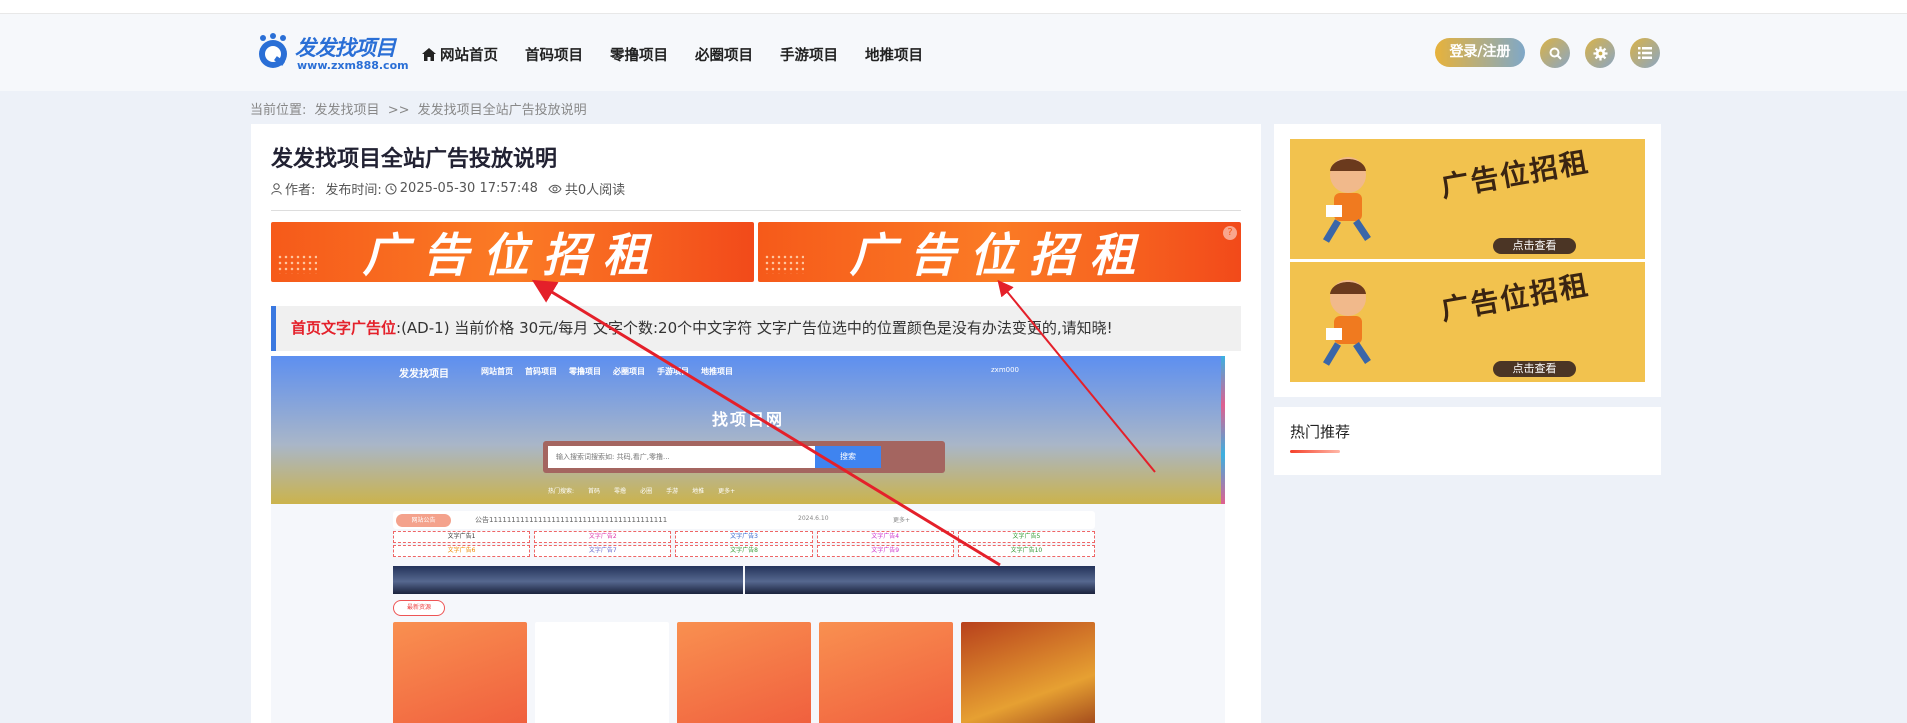 This screenshot has height=723, width=1907. What do you see at coordinates (727, 491) in the screenshot?
I see `screenshot-hot-item: 更多+` at bounding box center [727, 491].